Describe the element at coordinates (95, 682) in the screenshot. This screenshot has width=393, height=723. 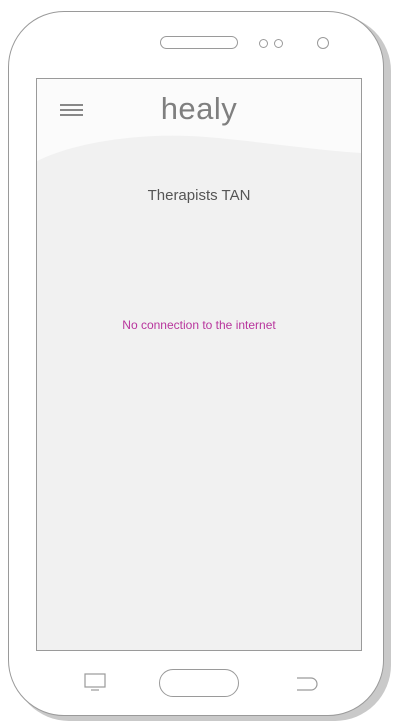
I see `recent-apps-icon` at that location.